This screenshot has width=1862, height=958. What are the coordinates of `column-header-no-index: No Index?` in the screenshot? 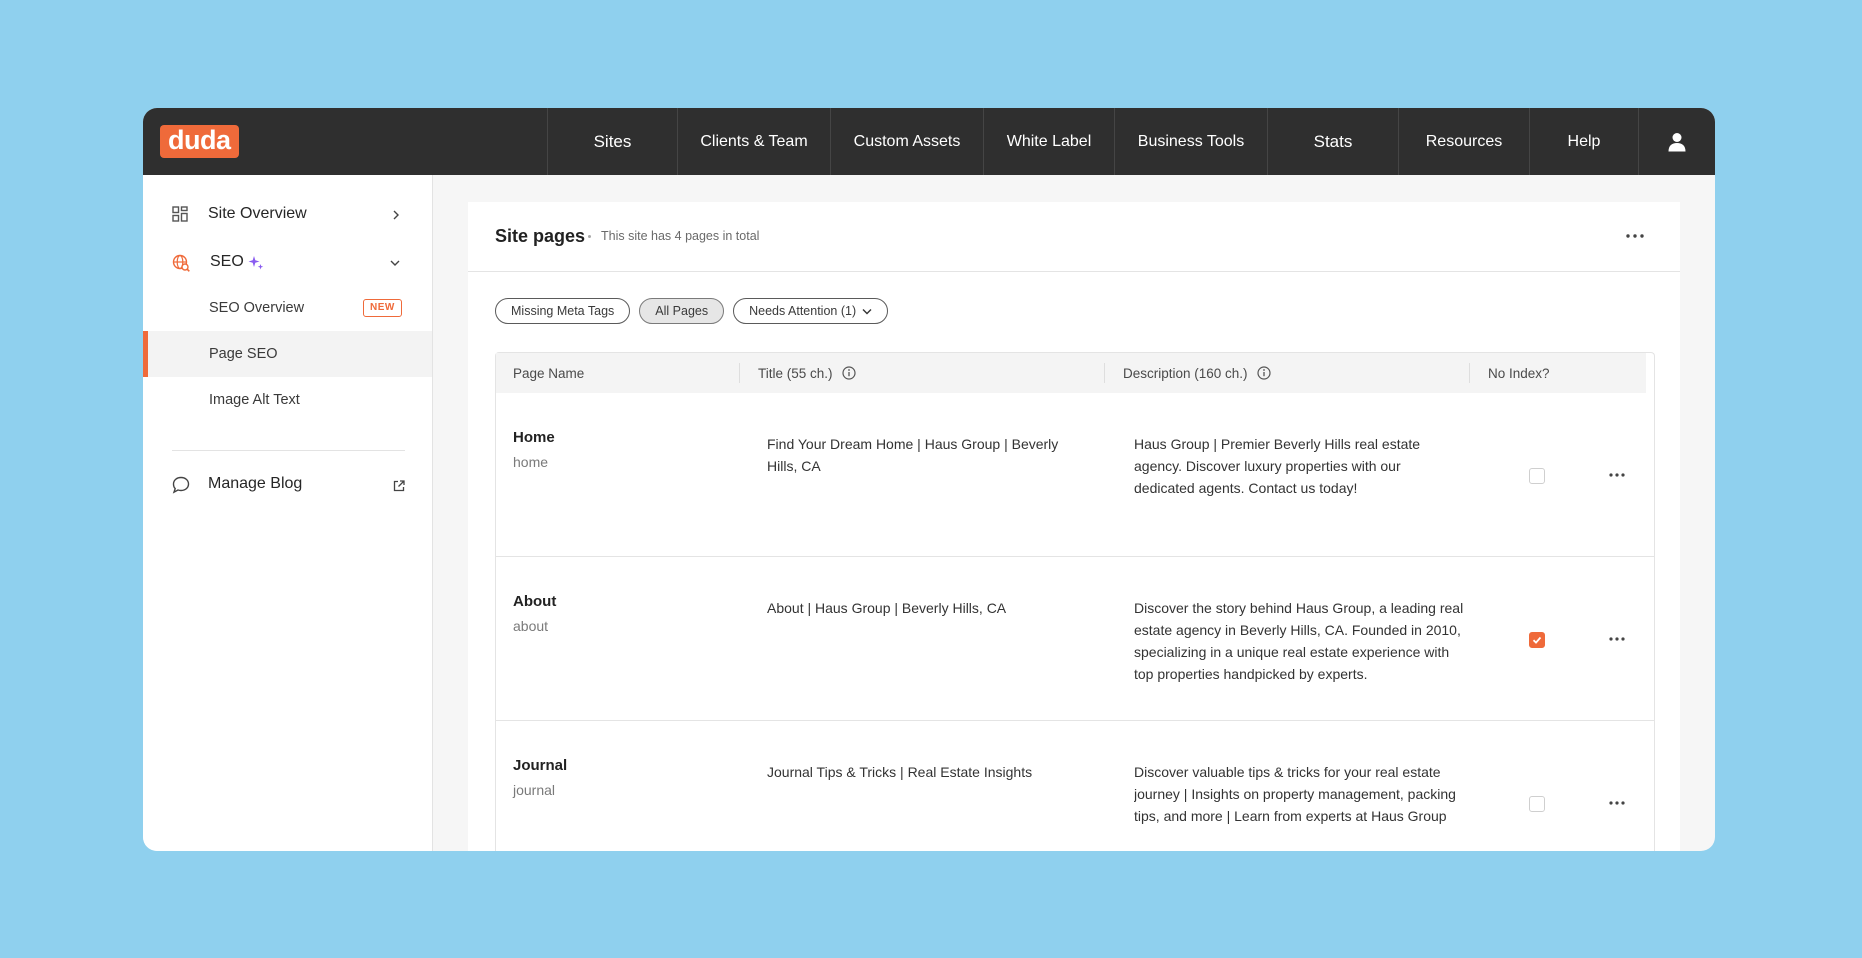 It's located at (1519, 373).